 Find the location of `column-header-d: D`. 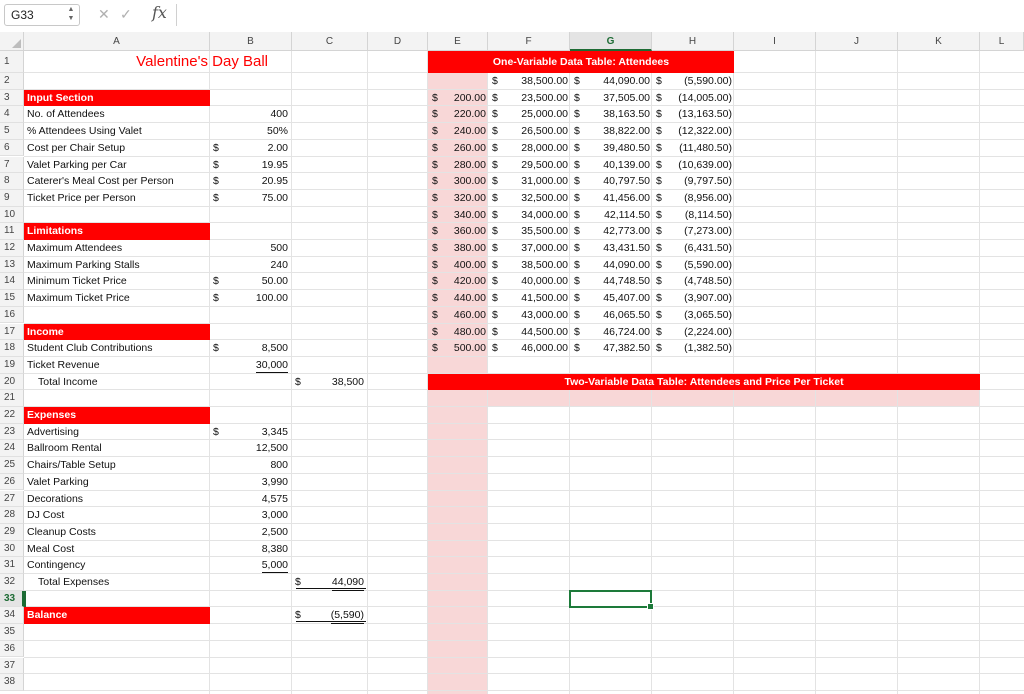

column-header-d: D is located at coordinates (398, 41).